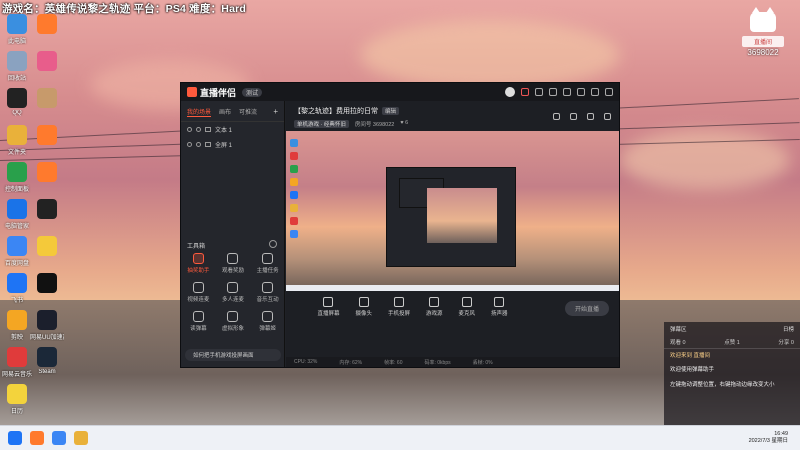 The image size is (800, 450). I want to click on desktop-shortcut: 回收站, so click(17, 66).